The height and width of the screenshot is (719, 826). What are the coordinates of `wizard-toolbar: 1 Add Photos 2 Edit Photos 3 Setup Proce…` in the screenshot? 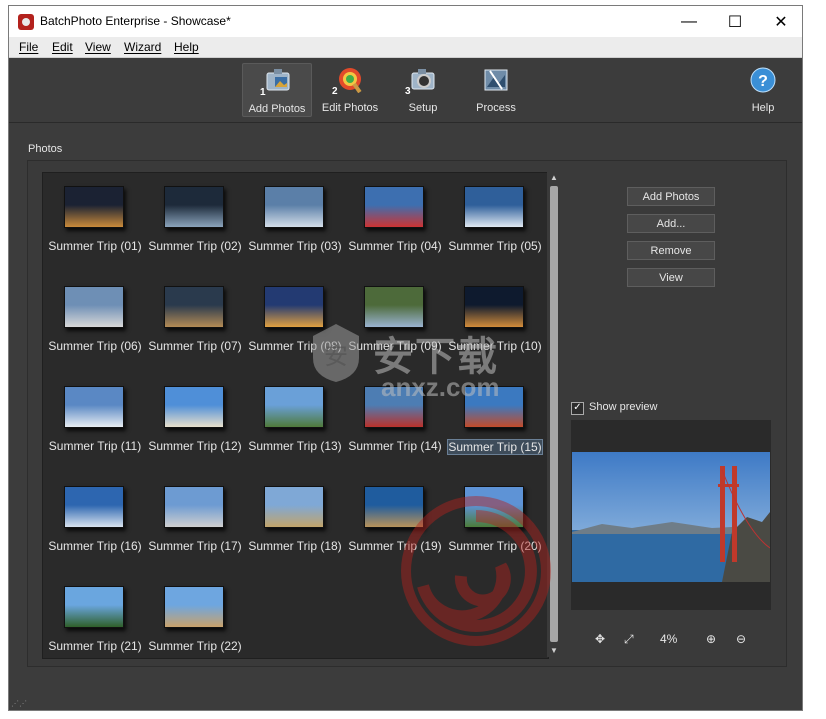 It's located at (405, 90).